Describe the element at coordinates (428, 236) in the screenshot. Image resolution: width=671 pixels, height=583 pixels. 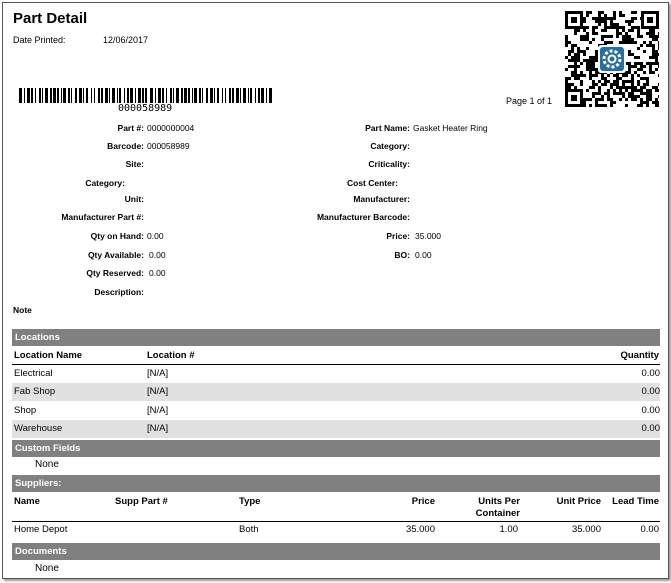
I see `price-value: 35.000` at that location.